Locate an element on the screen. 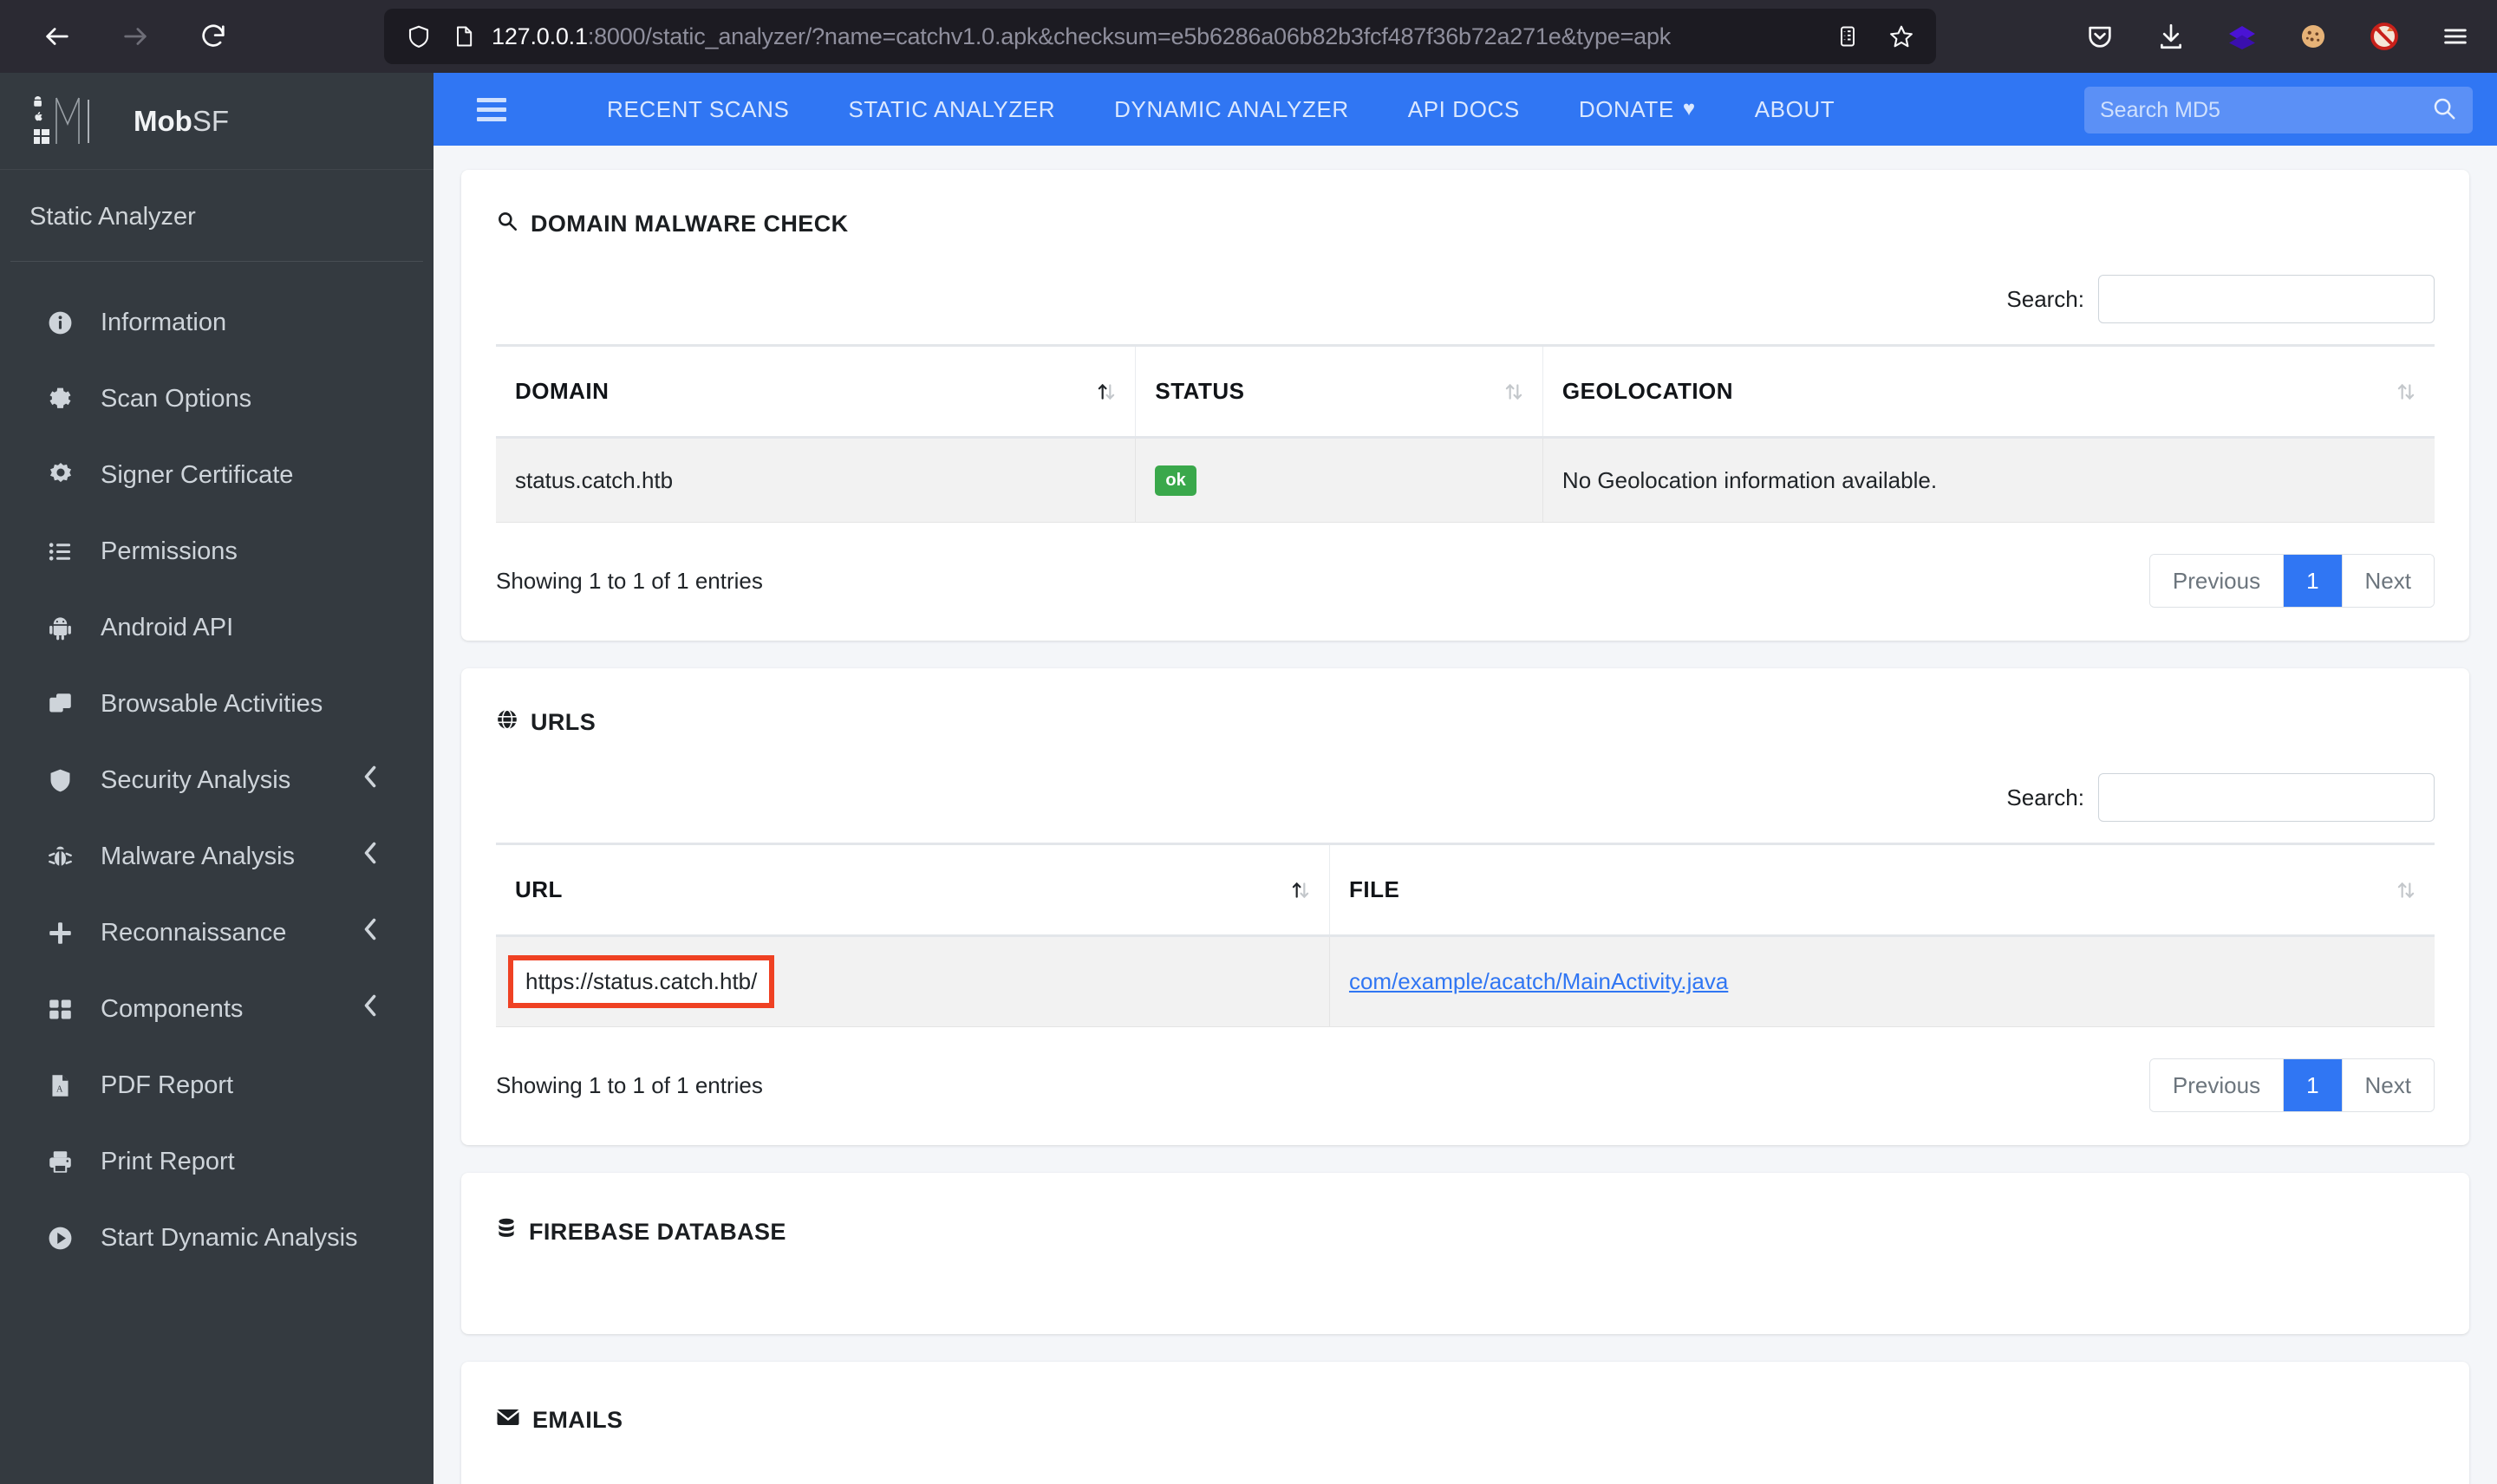  pocket-button is located at coordinates (2100, 36).